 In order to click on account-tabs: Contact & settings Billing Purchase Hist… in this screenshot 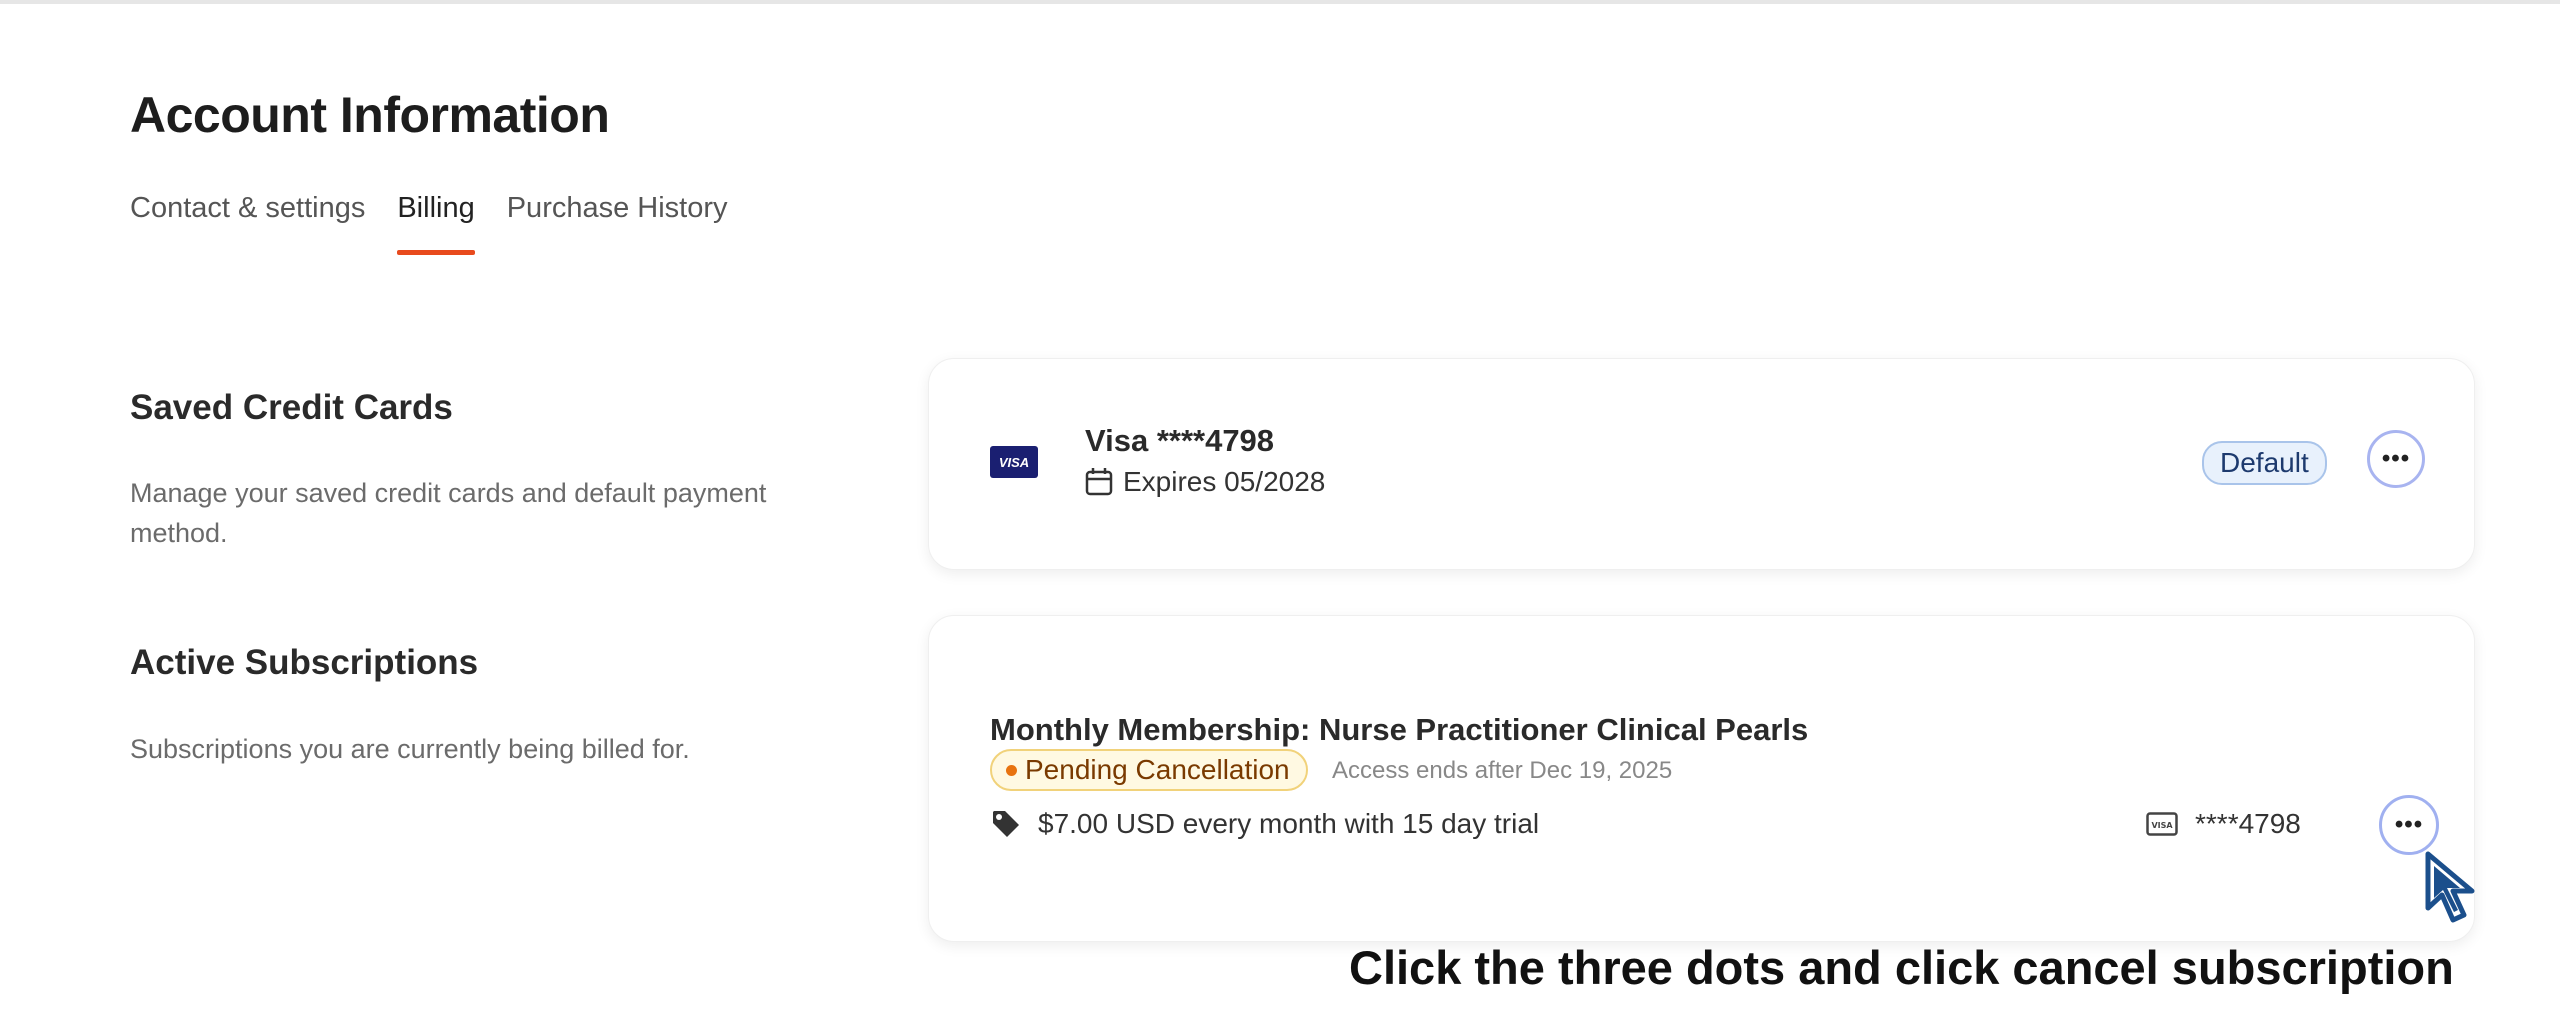, I will do `click(445, 223)`.